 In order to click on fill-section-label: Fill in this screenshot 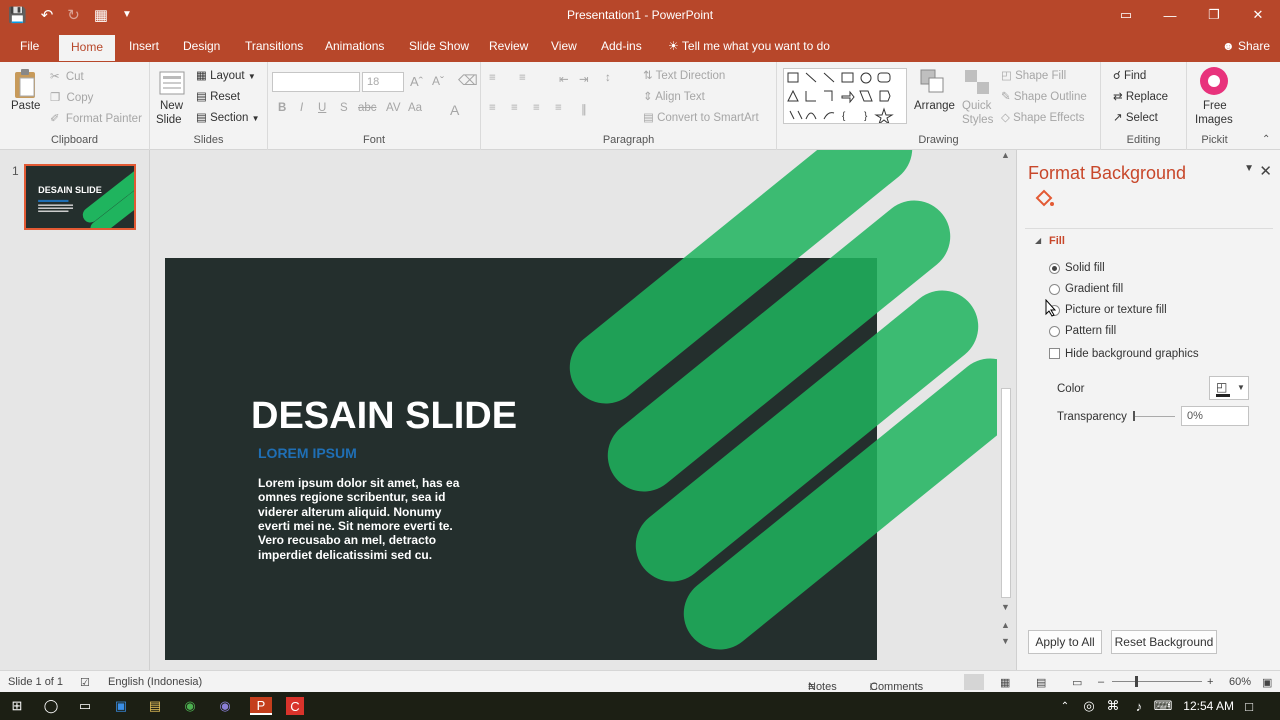, I will do `click(1057, 241)`.